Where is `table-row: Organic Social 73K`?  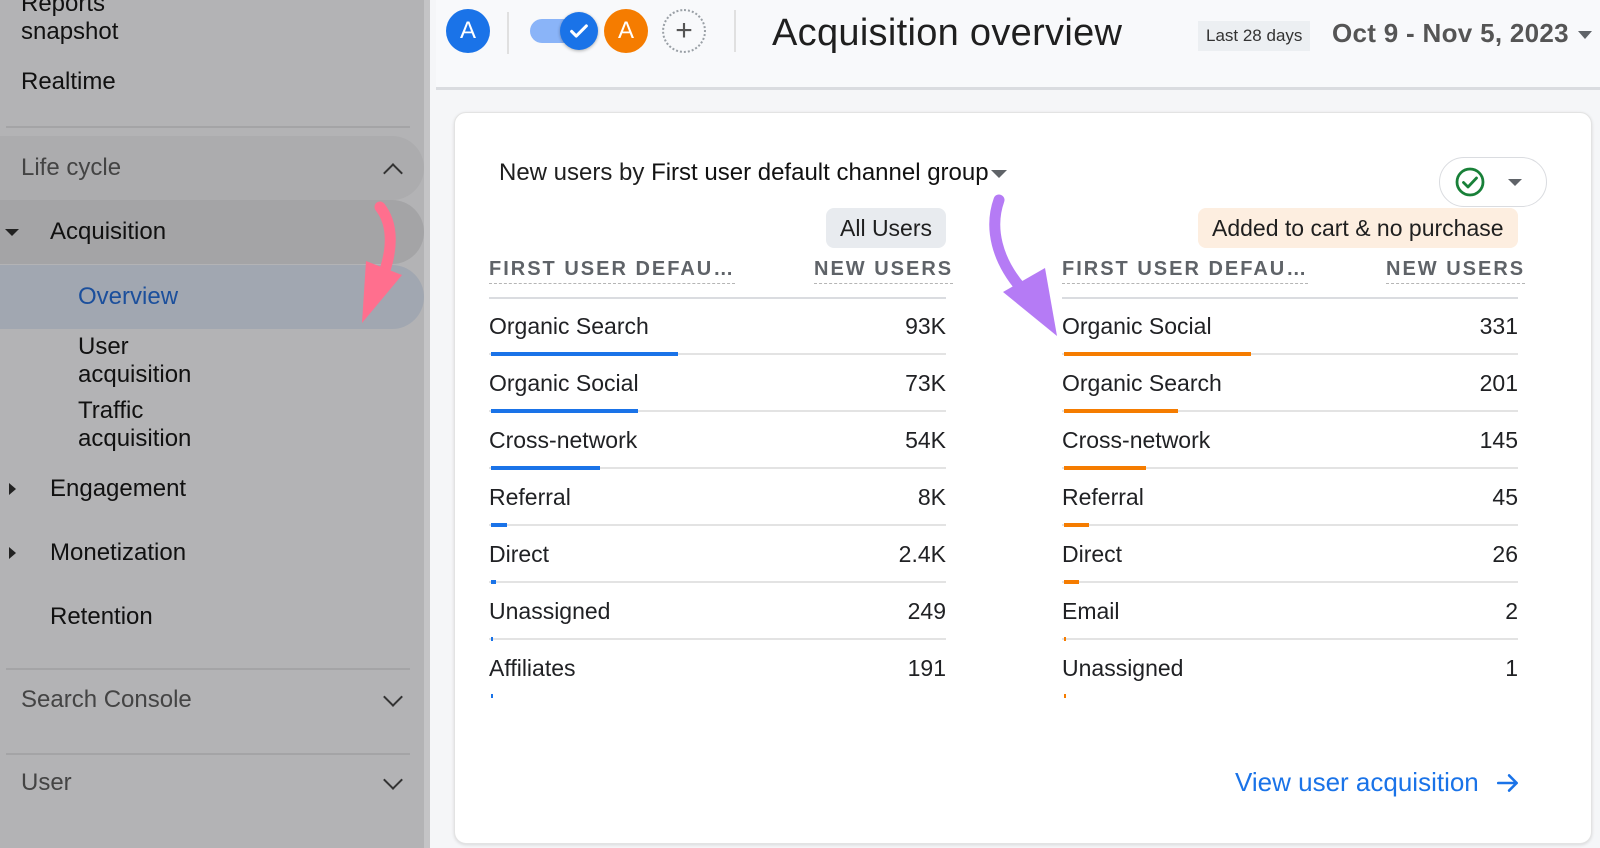
table-row: Organic Social 73K is located at coordinates (717, 384).